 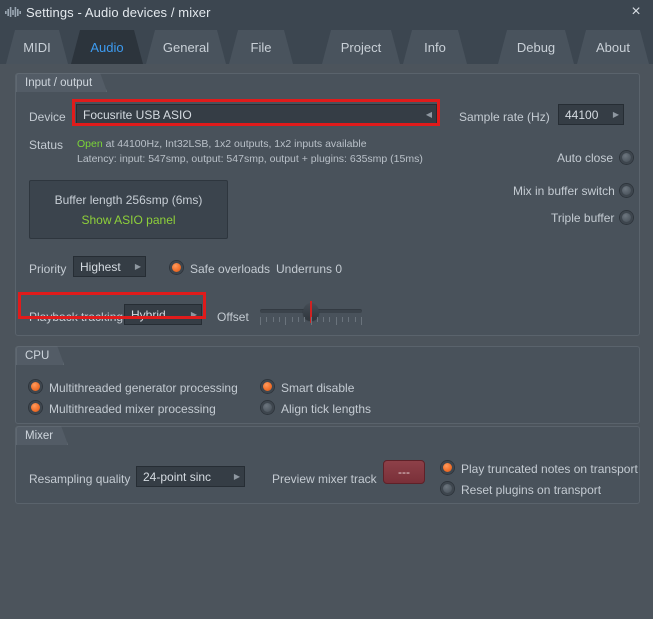 I want to click on tab-about: About, so click(x=613, y=47).